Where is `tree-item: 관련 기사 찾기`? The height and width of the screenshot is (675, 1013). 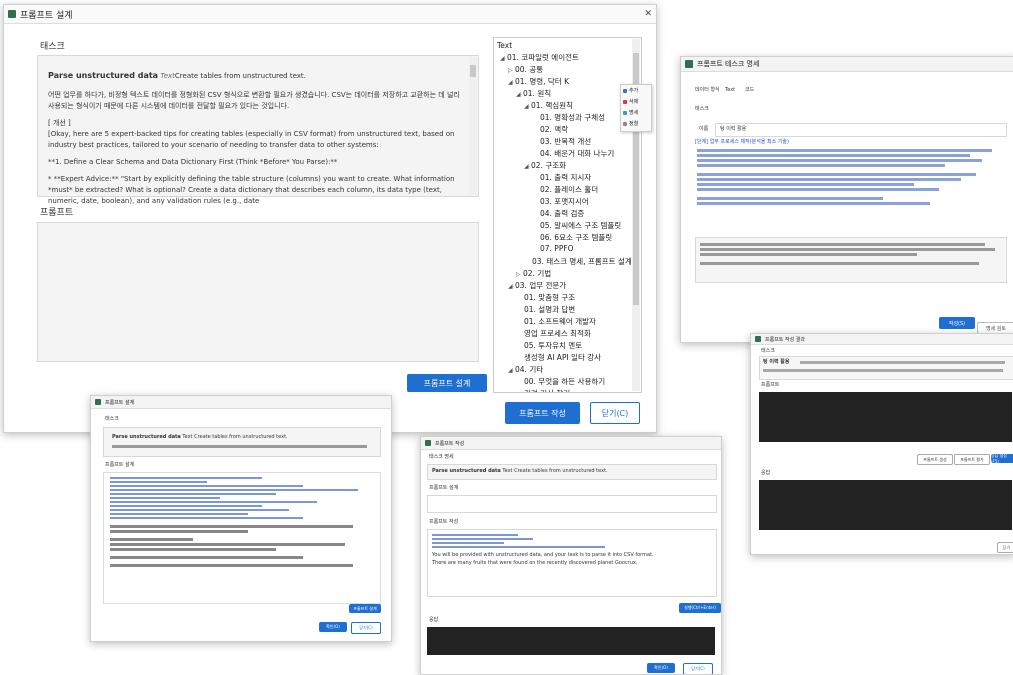
tree-item: 관련 기사 찾기 is located at coordinates (547, 390).